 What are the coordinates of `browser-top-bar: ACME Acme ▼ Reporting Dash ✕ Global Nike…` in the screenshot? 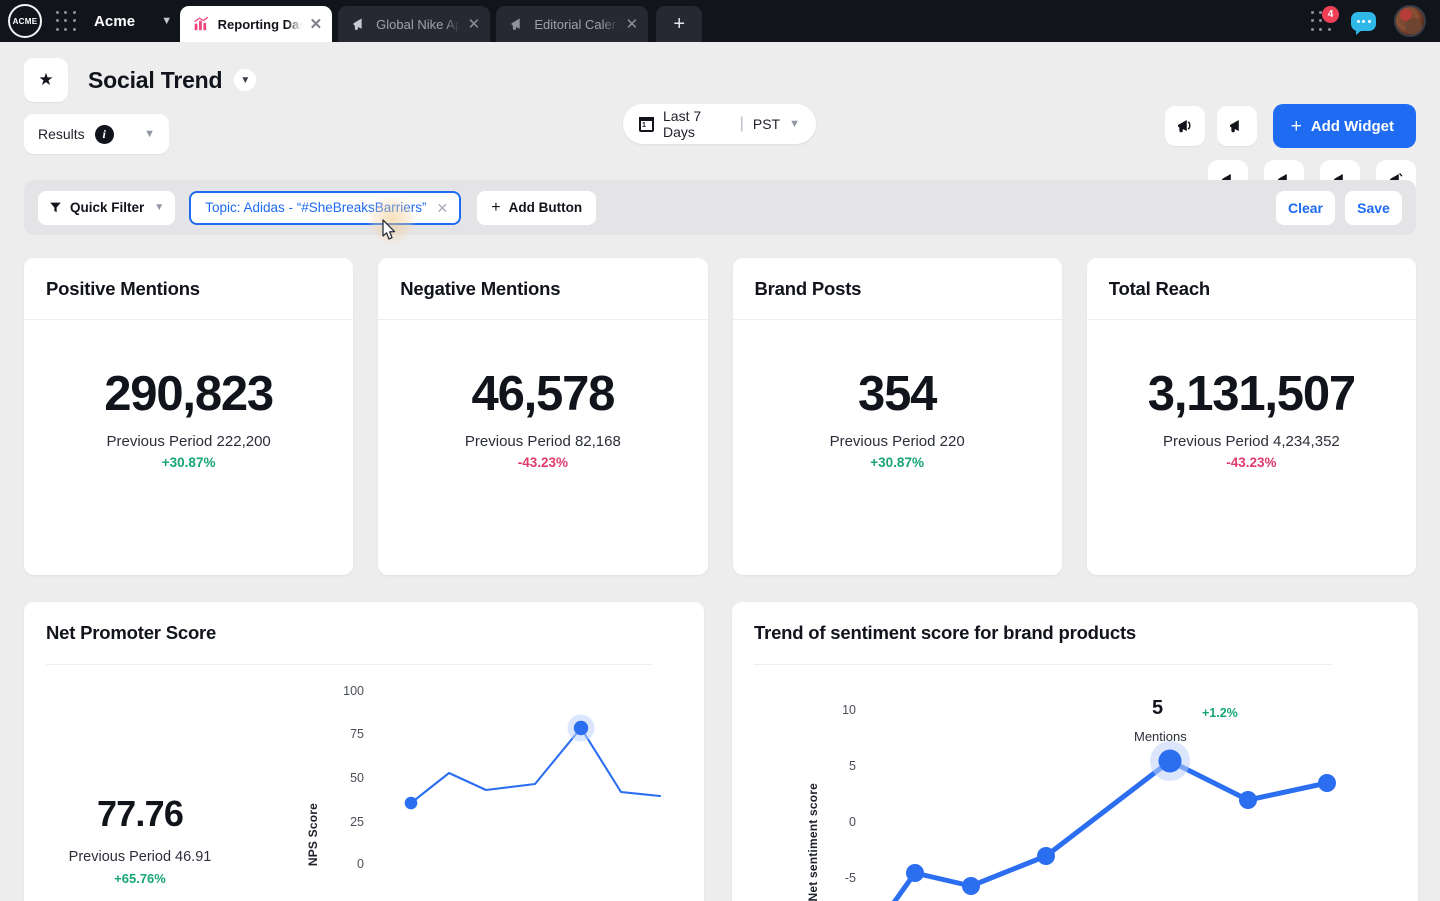 It's located at (720, 21).